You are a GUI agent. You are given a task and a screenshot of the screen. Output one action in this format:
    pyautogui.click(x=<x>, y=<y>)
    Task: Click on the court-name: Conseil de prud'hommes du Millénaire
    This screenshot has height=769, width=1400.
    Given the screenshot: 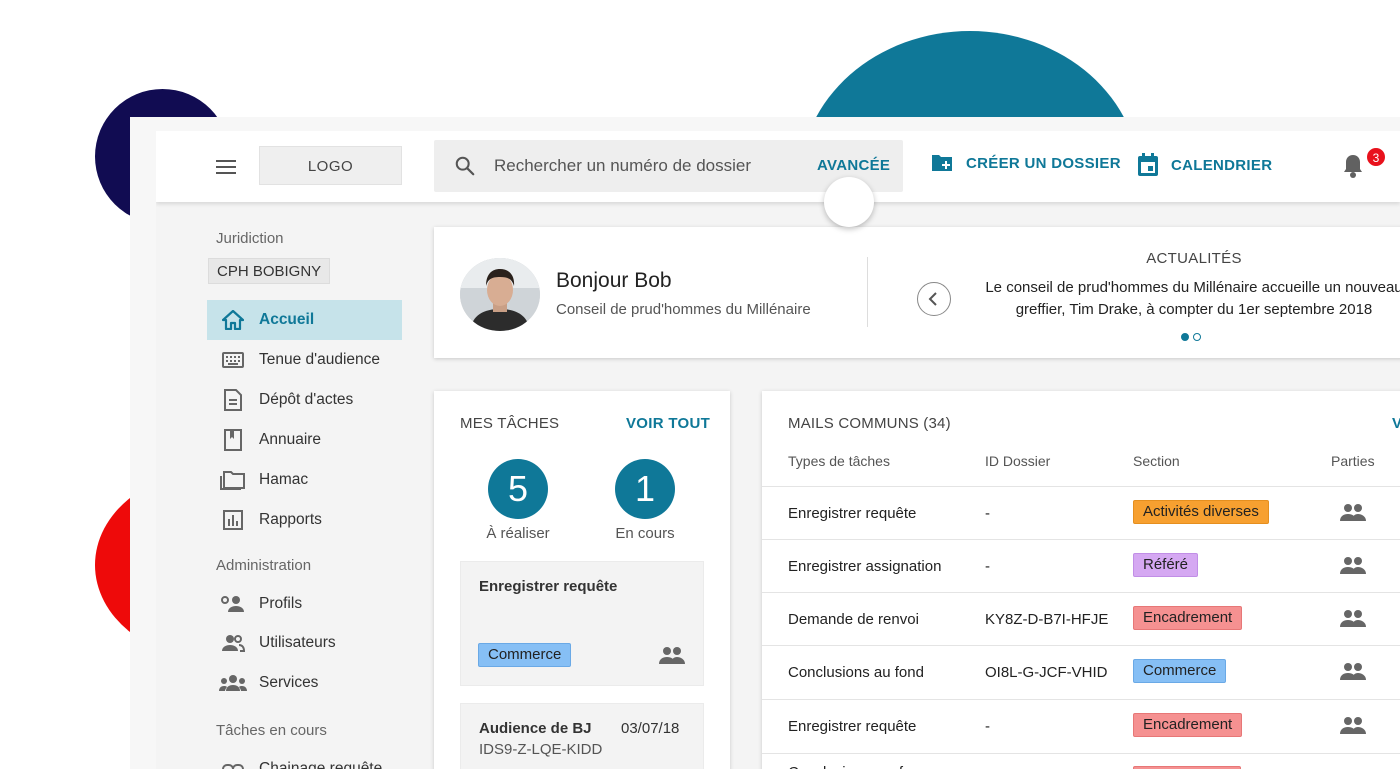 What is the action you would take?
    pyautogui.click(x=683, y=309)
    